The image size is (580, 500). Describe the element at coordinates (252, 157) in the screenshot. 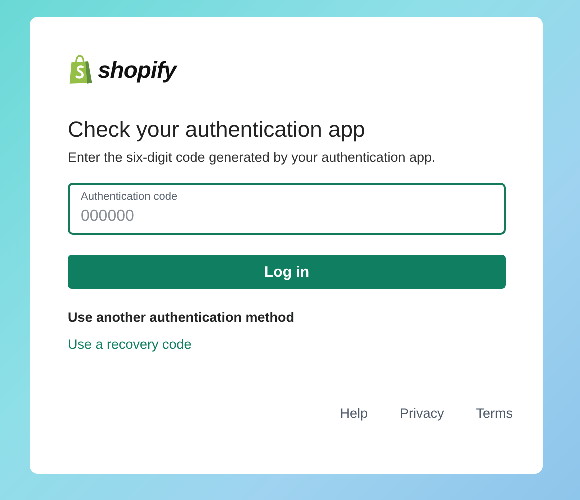

I see `instruction-text: Enter the six-digit code generated by your authentication app.` at that location.